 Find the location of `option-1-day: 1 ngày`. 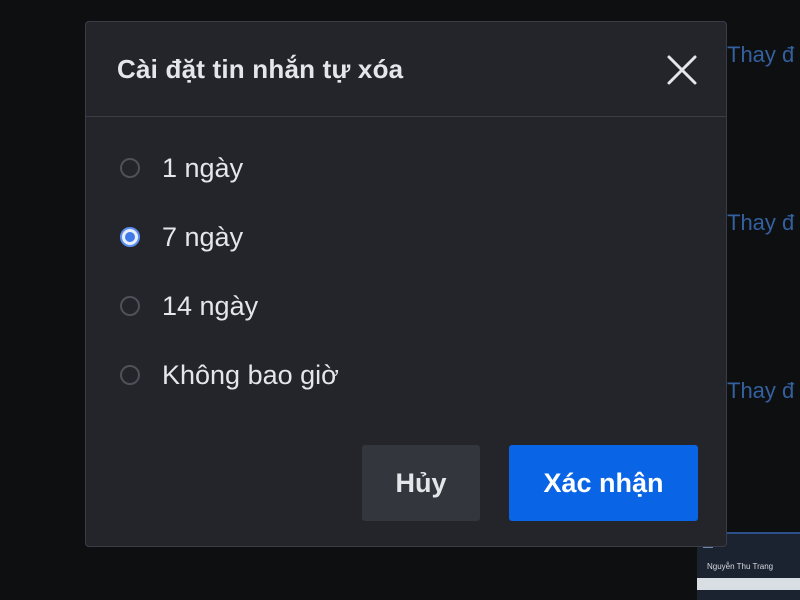

option-1-day: 1 ngày is located at coordinates (181, 168).